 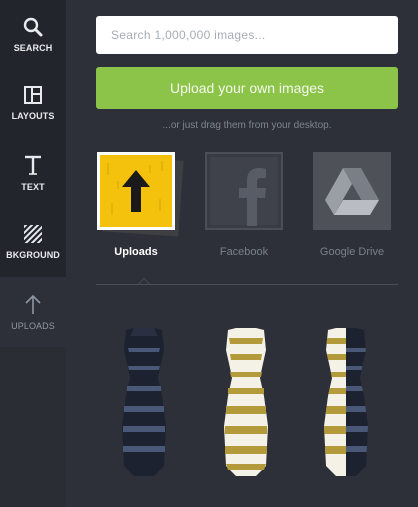 I want to click on facebook-icon, so click(x=244, y=191).